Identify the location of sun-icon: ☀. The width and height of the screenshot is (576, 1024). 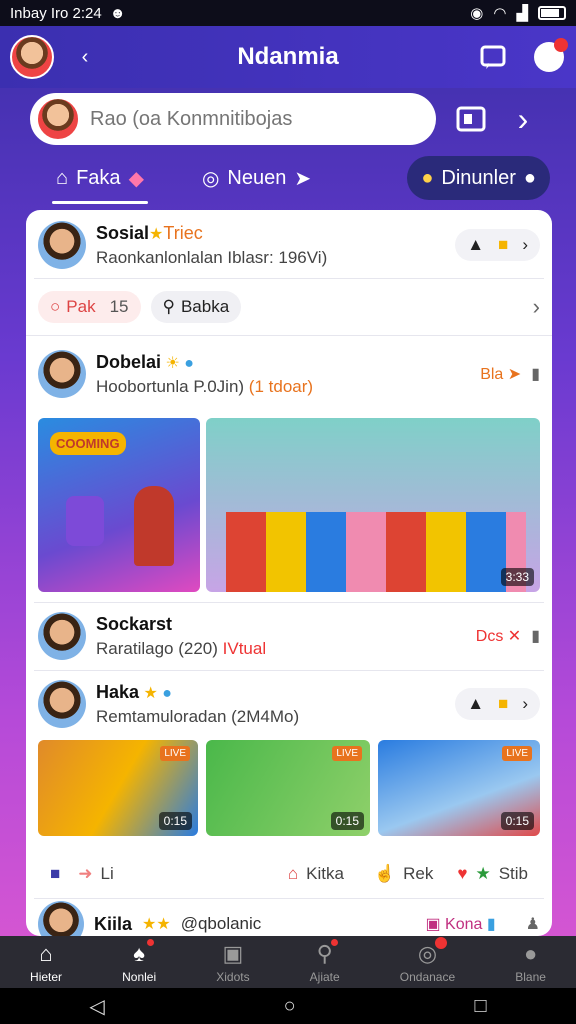
(172, 363).